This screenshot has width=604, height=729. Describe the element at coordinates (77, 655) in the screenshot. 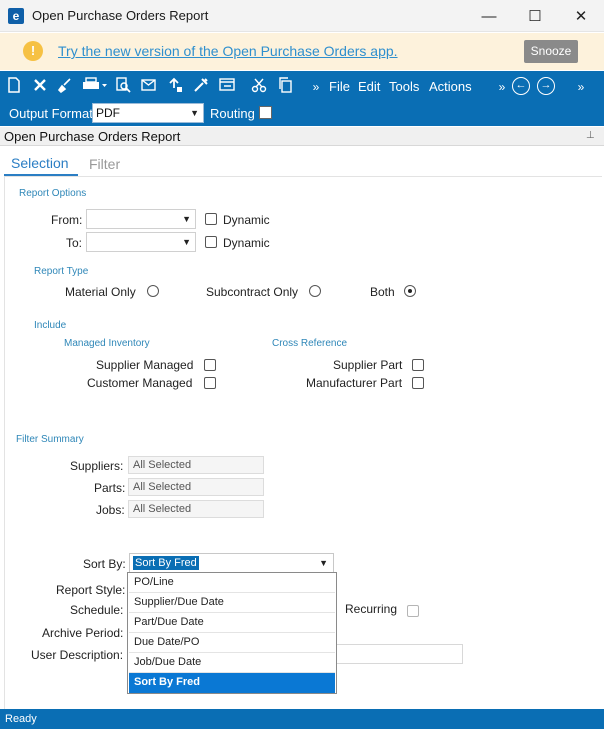

I see `user-description-label: User Description:` at that location.